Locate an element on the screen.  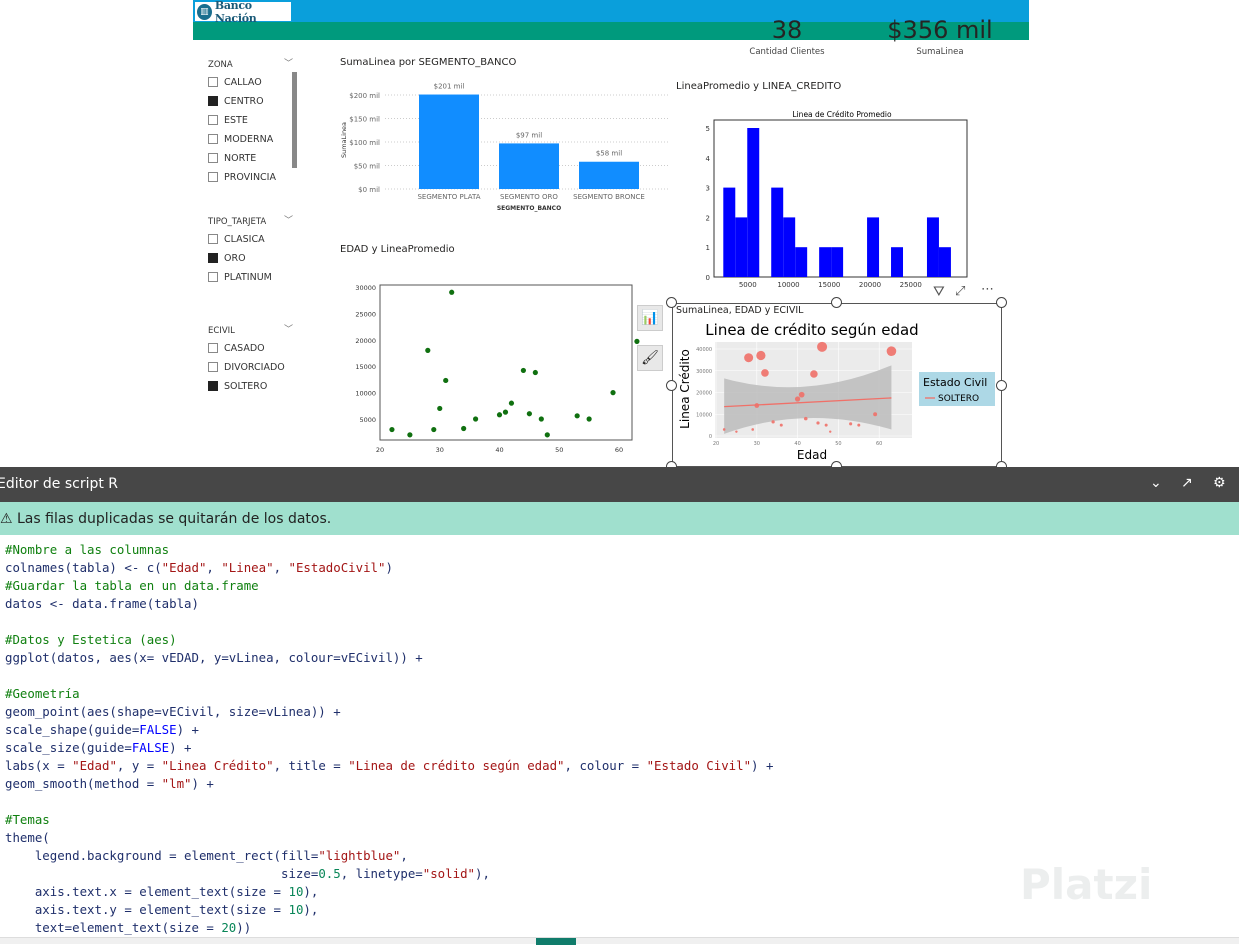
x-tick-label: 40 is located at coordinates (499, 450).